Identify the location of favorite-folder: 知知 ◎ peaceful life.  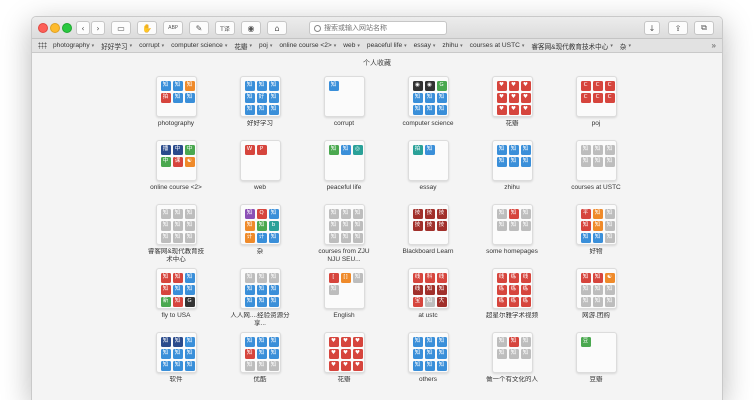
(344, 172).